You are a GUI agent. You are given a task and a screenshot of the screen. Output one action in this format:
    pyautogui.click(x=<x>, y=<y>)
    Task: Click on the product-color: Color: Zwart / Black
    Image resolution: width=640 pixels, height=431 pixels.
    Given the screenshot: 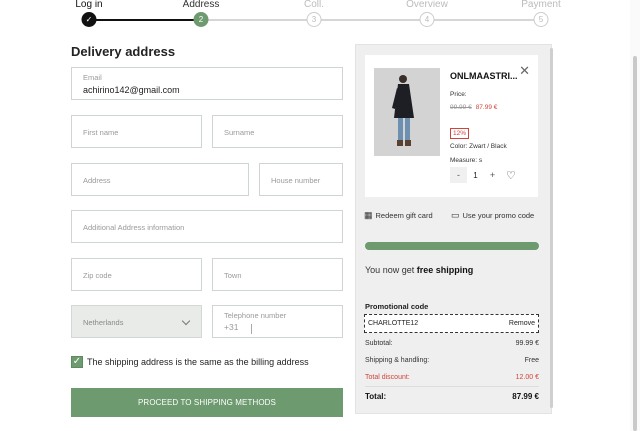 What is the action you would take?
    pyautogui.click(x=478, y=146)
    